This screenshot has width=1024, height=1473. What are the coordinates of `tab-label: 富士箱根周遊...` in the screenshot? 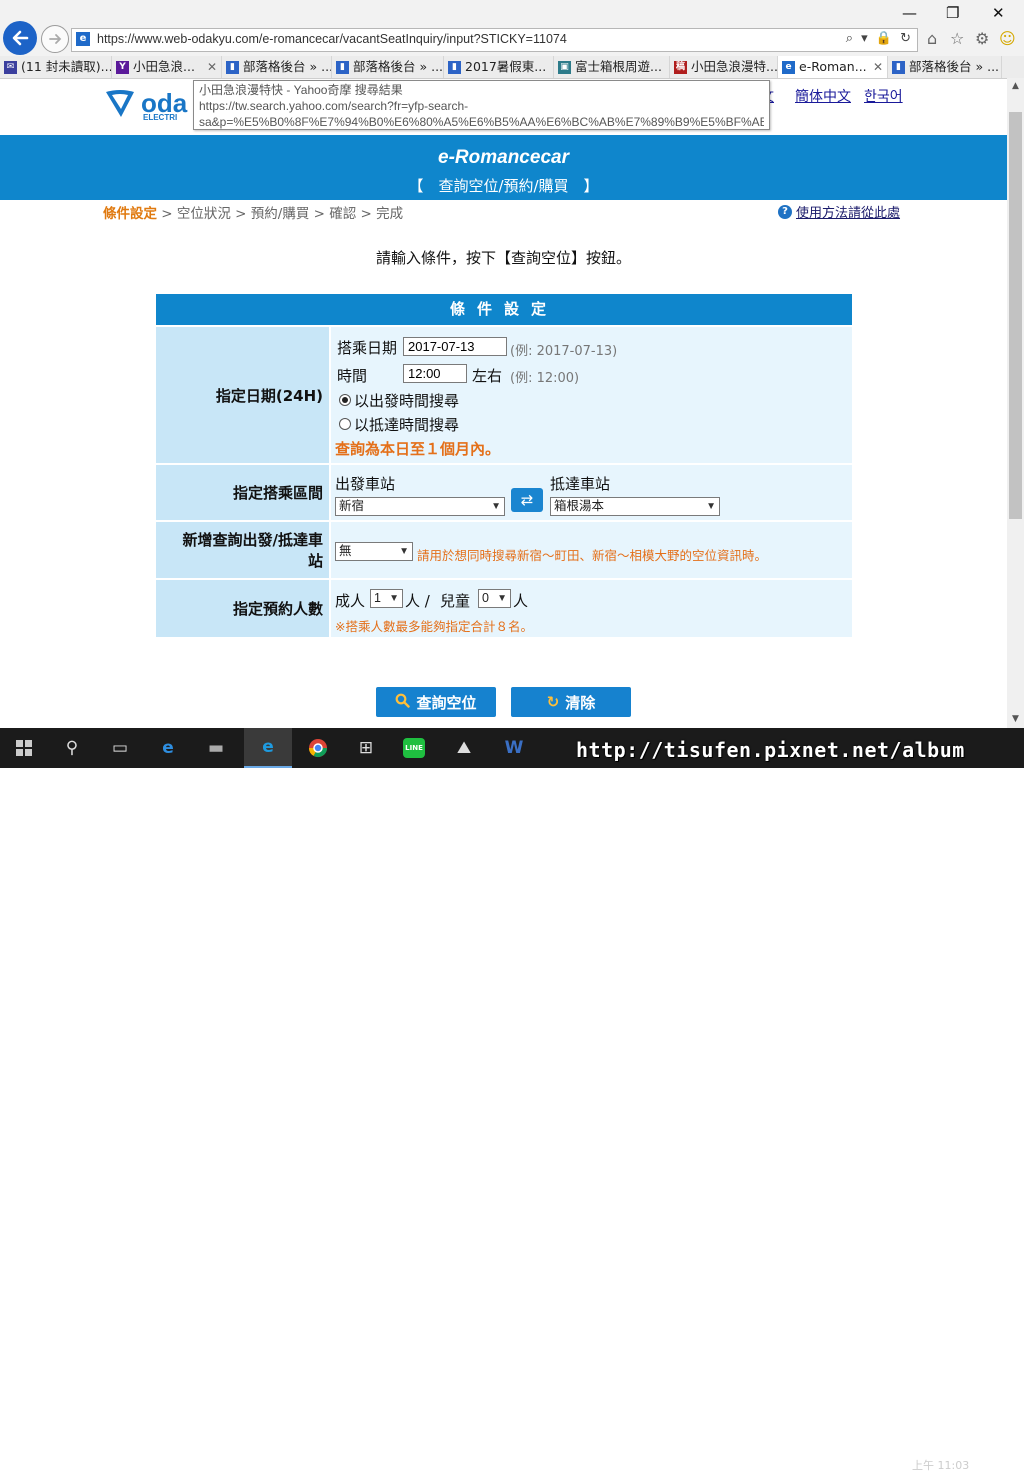 It's located at (618, 66).